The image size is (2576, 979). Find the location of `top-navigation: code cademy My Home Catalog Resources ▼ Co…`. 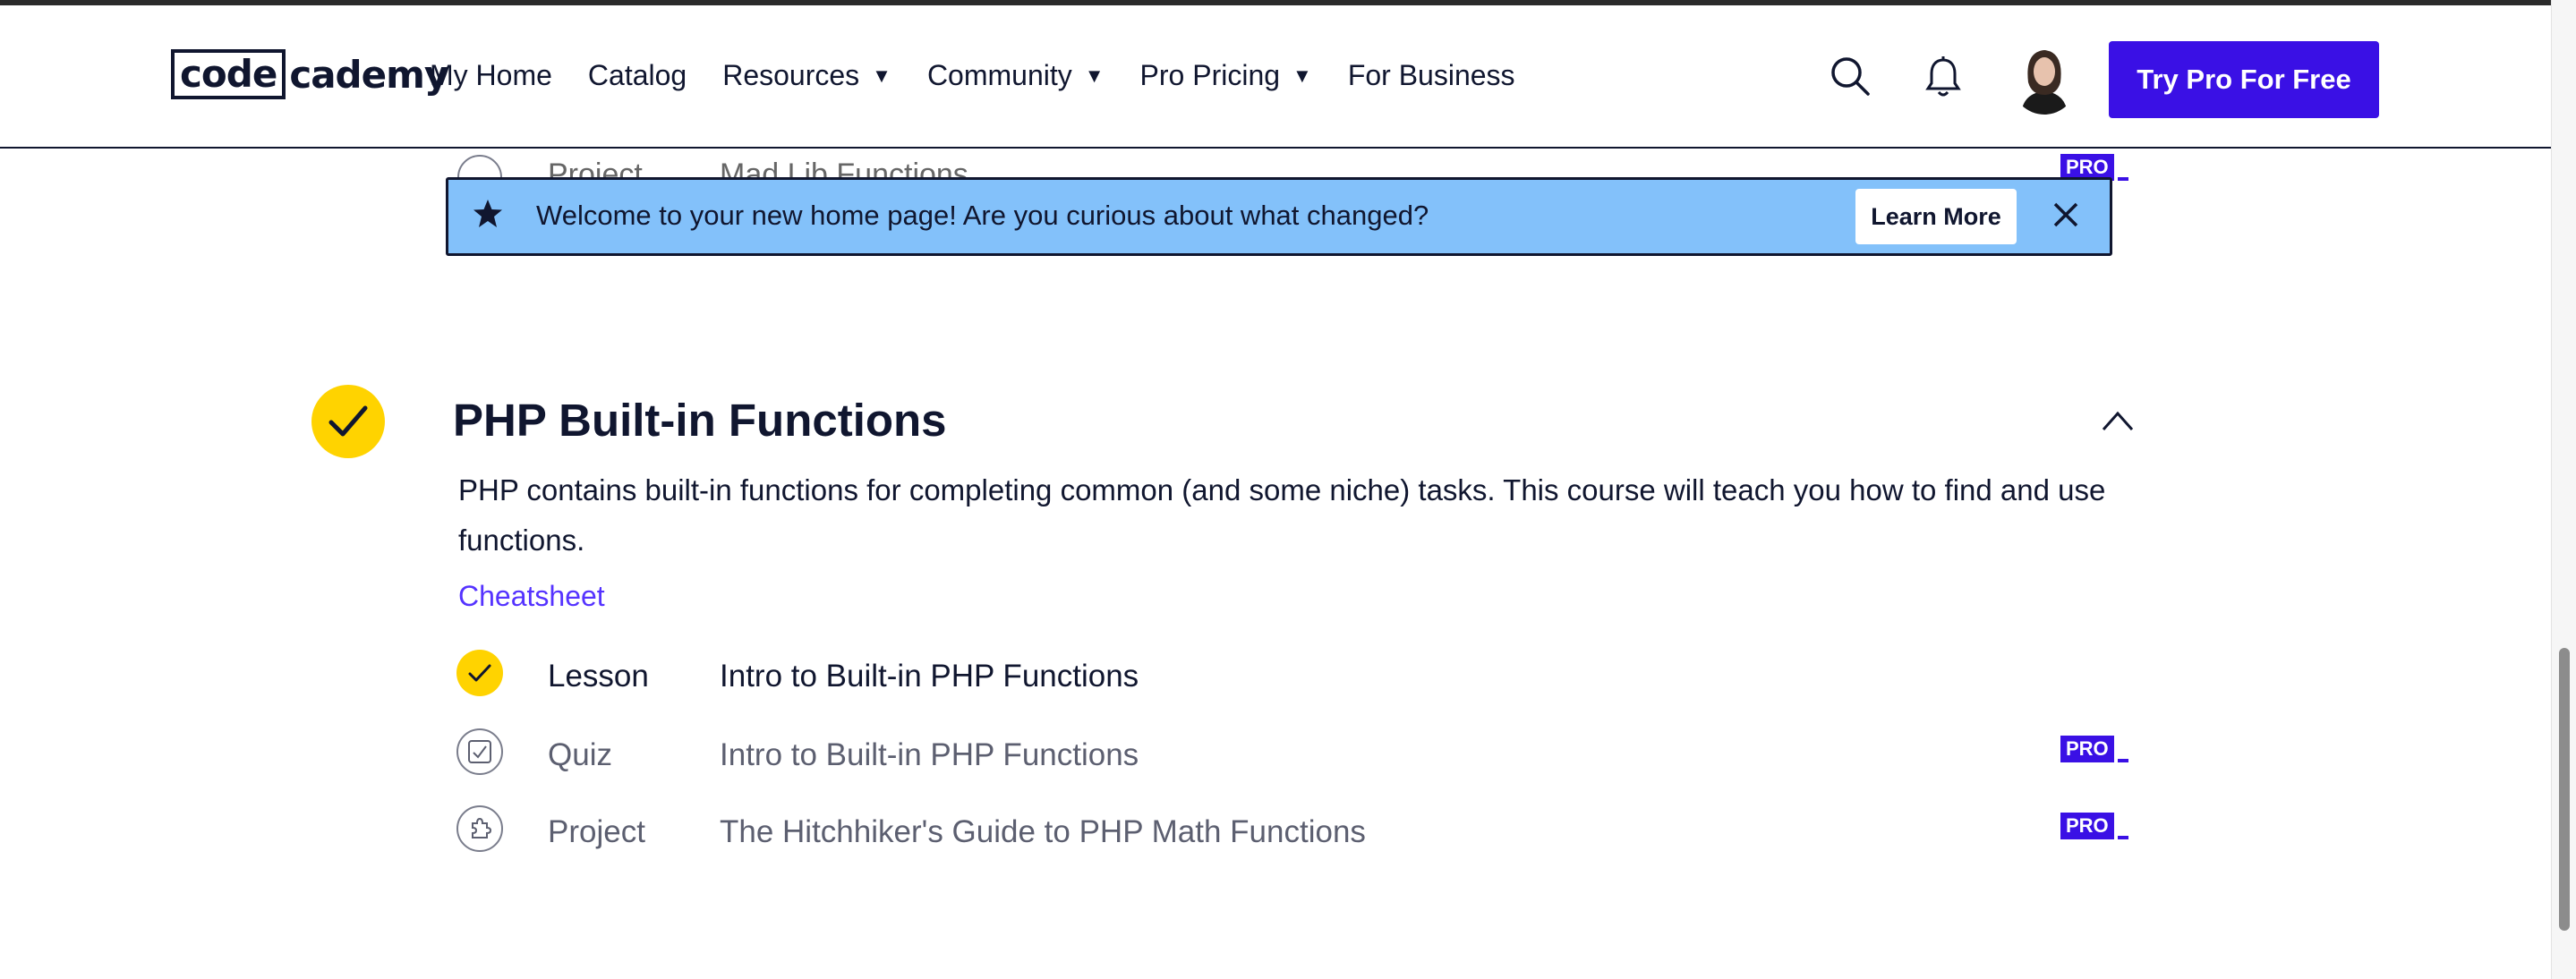

top-navigation: code cademy My Home Catalog Resources ▼ Co… is located at coordinates (1275, 77).